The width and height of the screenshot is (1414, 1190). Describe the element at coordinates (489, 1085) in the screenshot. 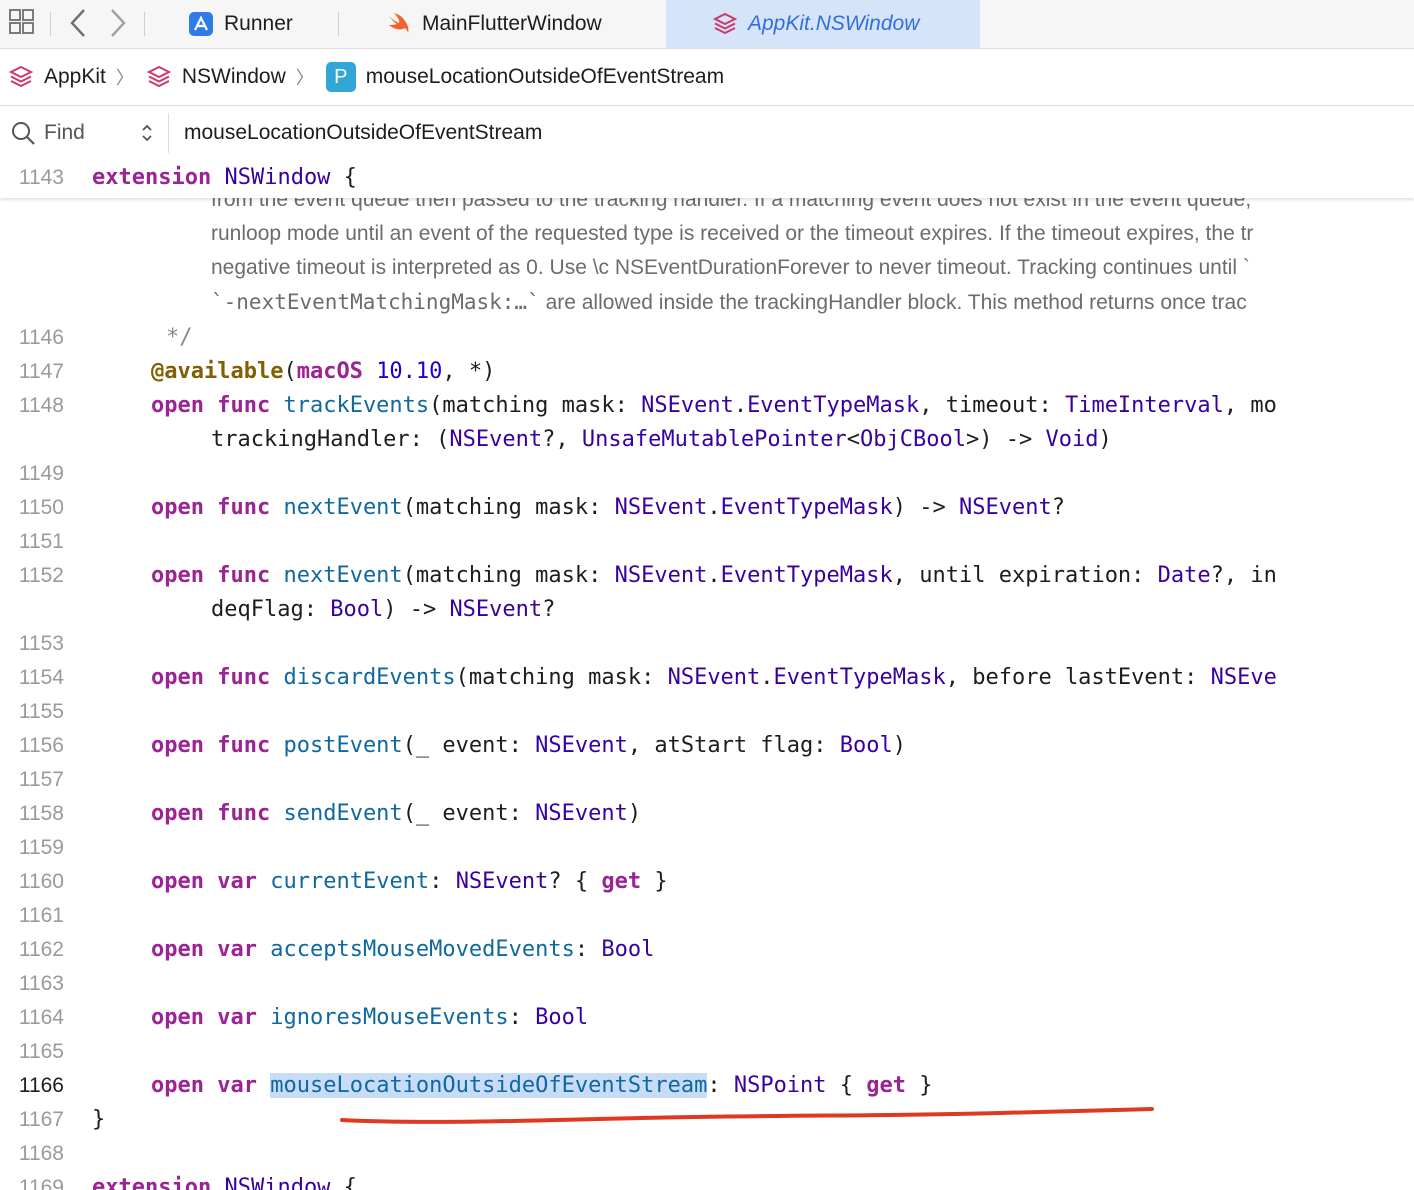

I see `search-match-highlight: mouseLocationOutsideOfEventStream` at that location.